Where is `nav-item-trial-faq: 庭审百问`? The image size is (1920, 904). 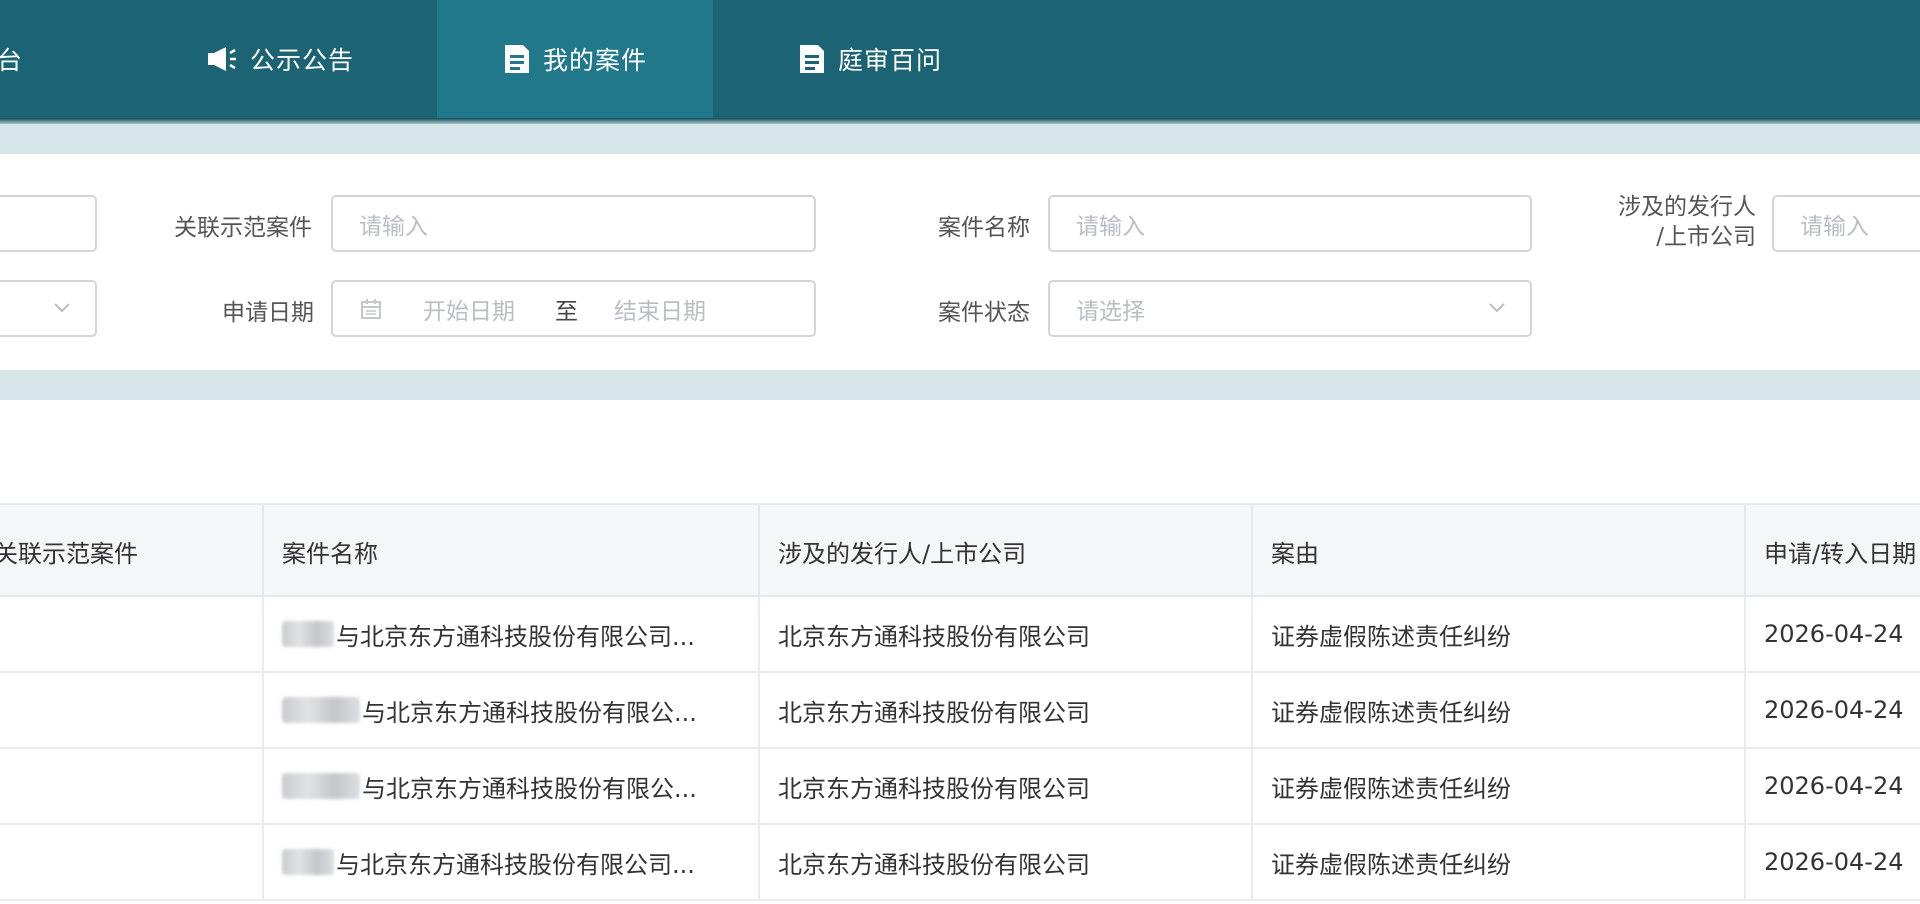 nav-item-trial-faq: 庭审百问 is located at coordinates (870, 59).